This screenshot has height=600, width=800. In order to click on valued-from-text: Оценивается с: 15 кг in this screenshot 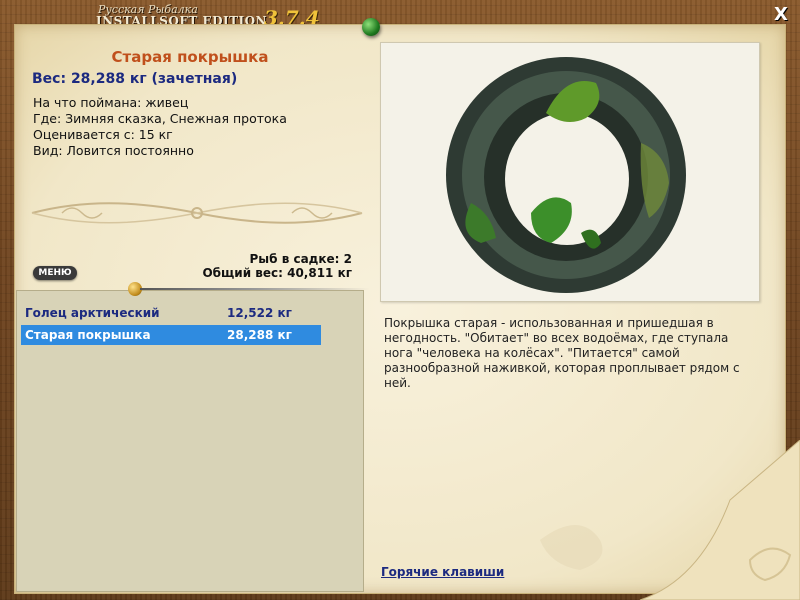, I will do `click(103, 134)`.